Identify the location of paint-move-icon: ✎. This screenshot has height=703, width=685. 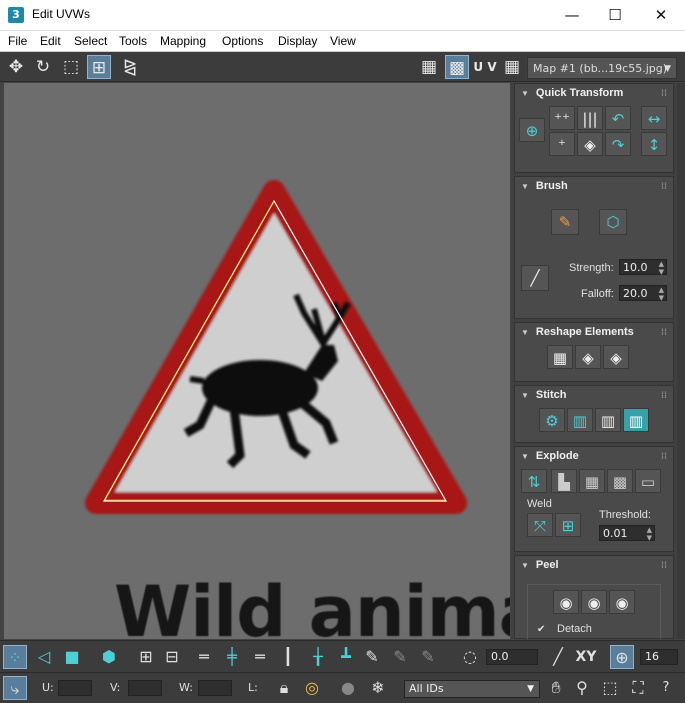
(565, 222).